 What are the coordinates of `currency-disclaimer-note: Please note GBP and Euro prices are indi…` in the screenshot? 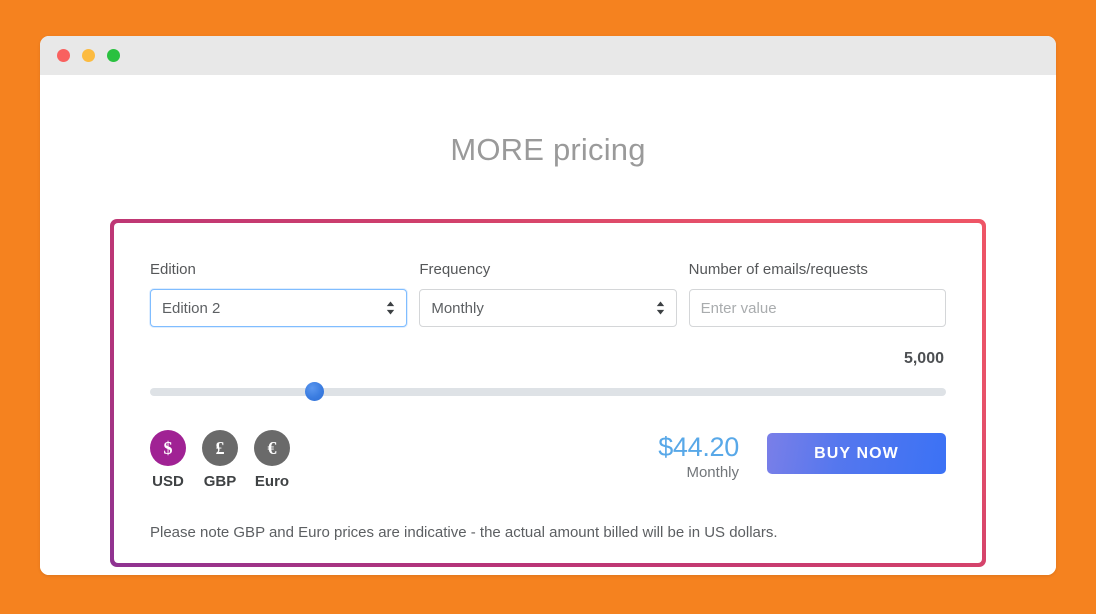 It's located at (464, 532).